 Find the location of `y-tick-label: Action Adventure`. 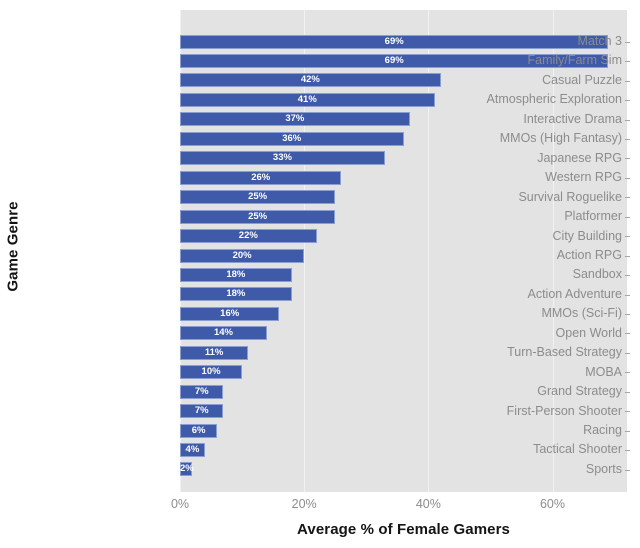

y-tick-label: Action Adventure is located at coordinates (574, 293).